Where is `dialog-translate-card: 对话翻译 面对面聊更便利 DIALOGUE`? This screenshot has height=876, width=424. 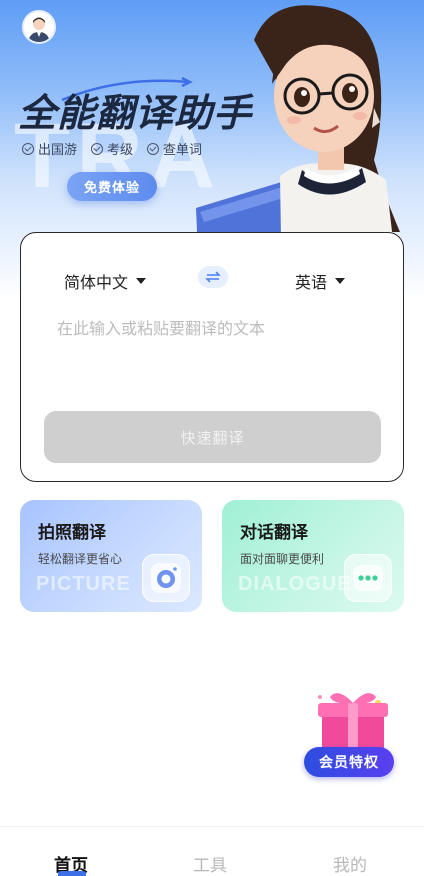
dialog-translate-card: 对话翻译 面对面聊更便利 DIALOGUE is located at coordinates (313, 556).